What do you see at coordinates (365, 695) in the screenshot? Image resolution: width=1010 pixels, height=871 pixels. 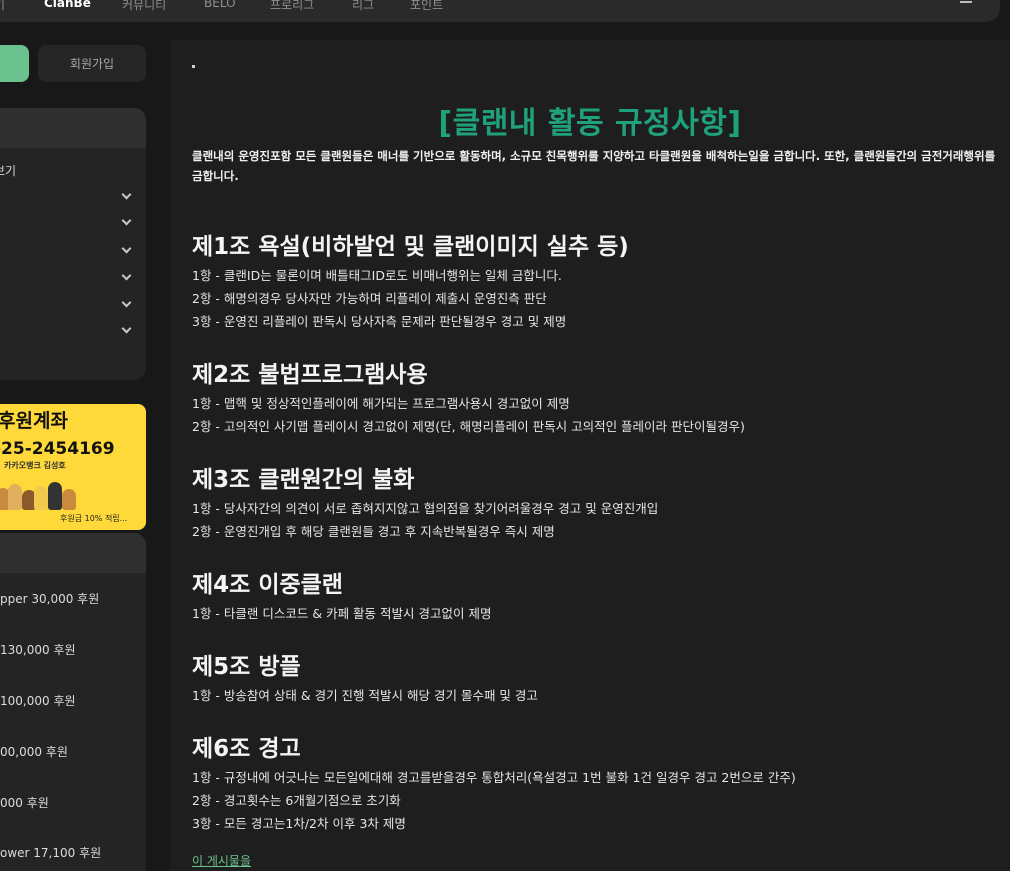 I see `article-clause: 1항 - 방송참여 상태 & 경기 진행 적발시 해당 경기 몰수패 및 경고` at bounding box center [365, 695].